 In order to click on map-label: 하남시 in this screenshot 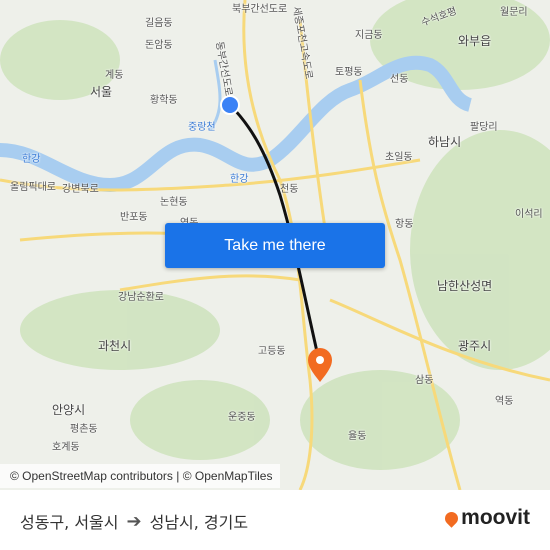, I will do `click(445, 142)`.